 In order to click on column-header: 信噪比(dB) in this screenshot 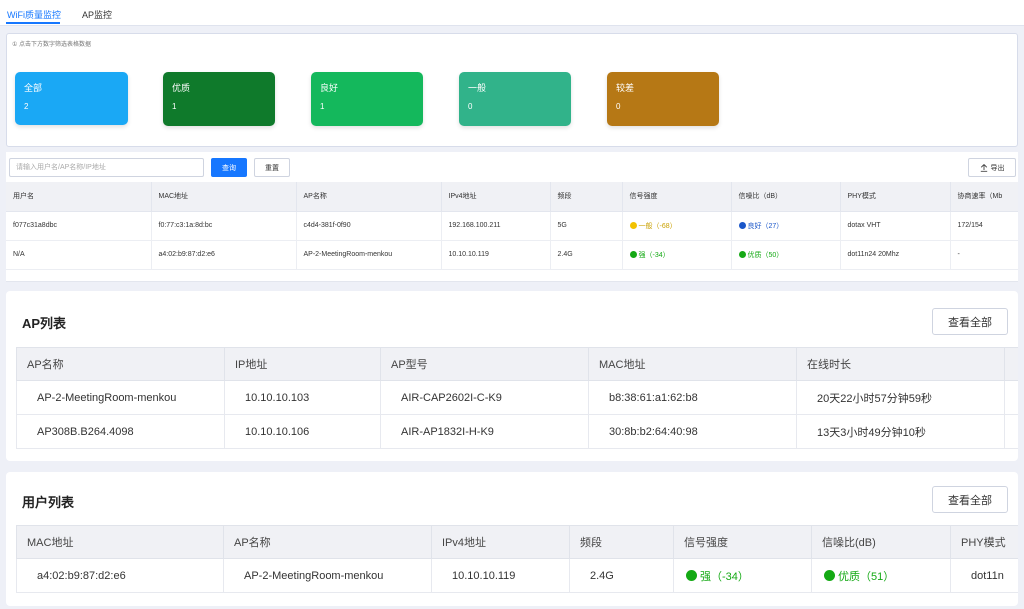, I will do `click(881, 542)`.